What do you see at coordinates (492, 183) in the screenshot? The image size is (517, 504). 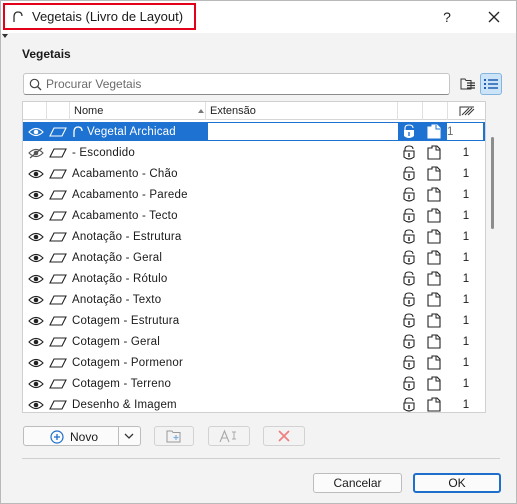 I see `scrollbar-thumb` at bounding box center [492, 183].